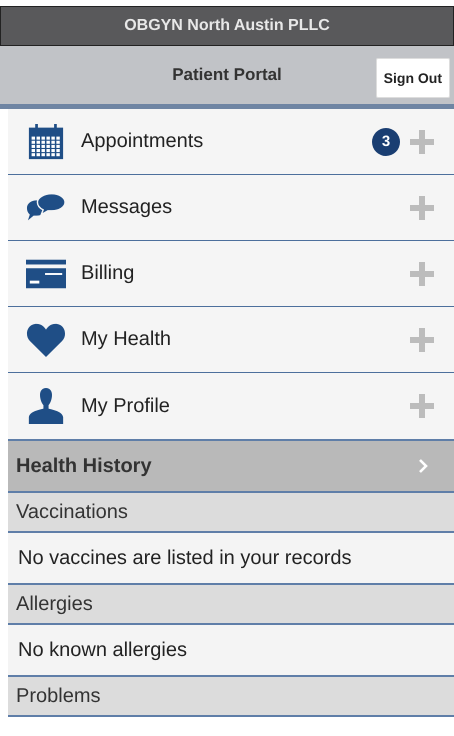 Image resolution: width=454 pixels, height=736 pixels. Describe the element at coordinates (231, 559) in the screenshot. I see `record-text: No vaccines are listed in your records` at that location.